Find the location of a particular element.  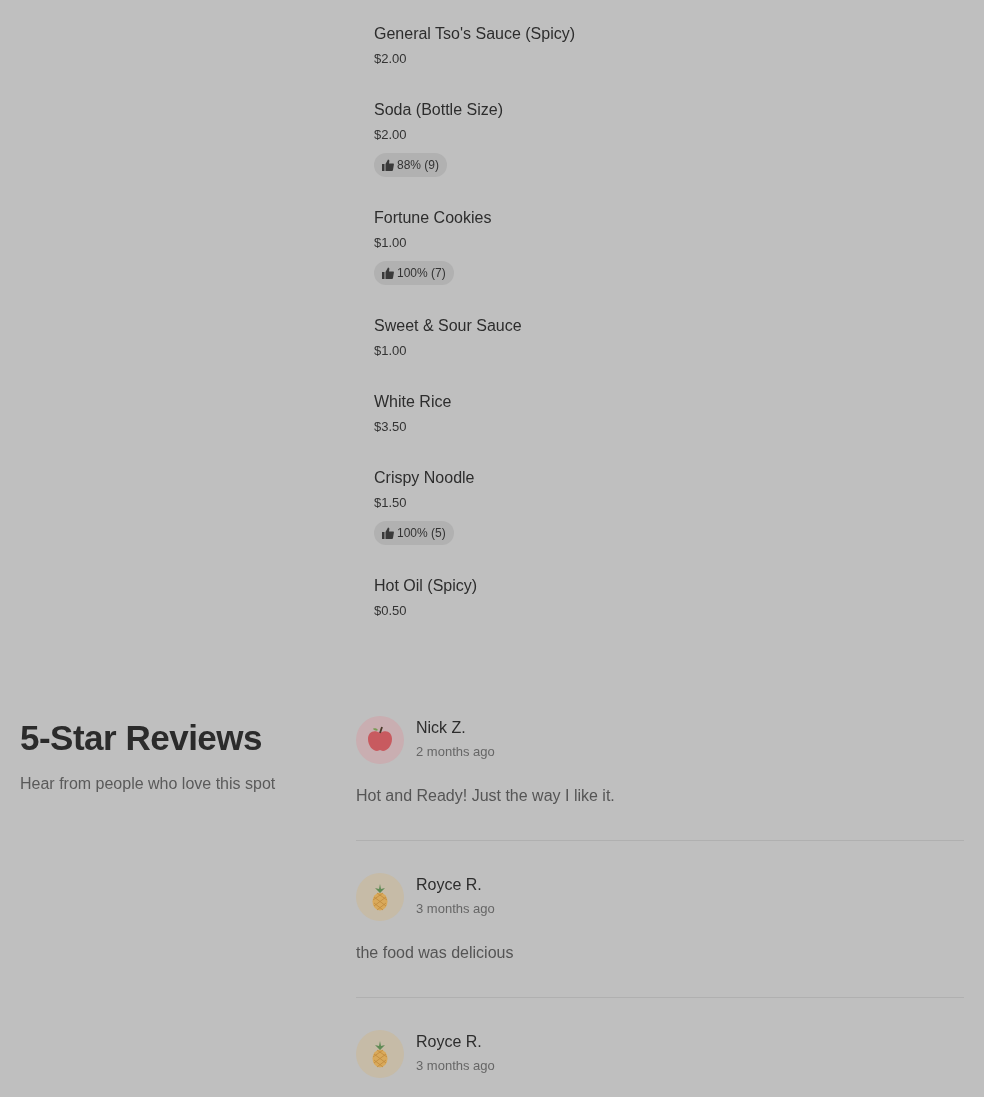

review-text: Hot and Ready! Just the way I like it. is located at coordinates (486, 796).